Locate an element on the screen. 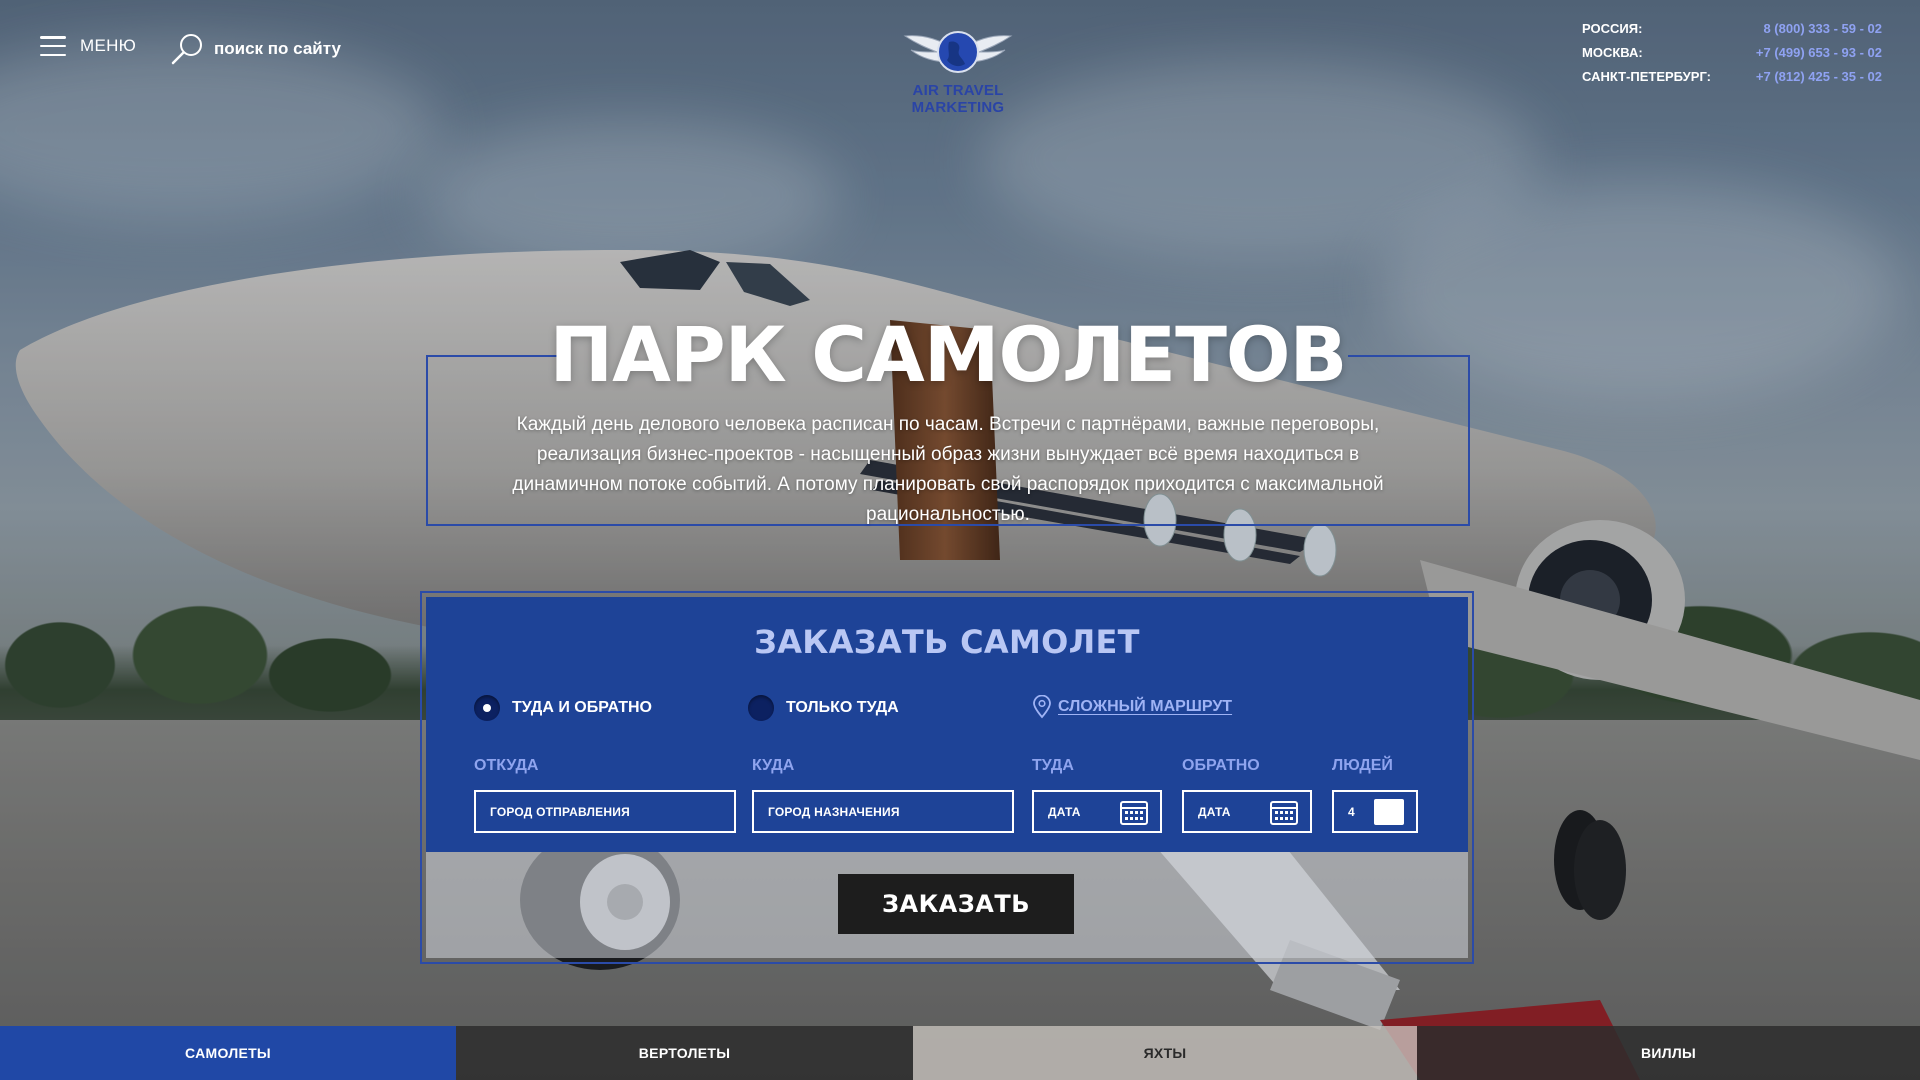 The height and width of the screenshot is (1080, 1920). tab-airplanes: САМОЛЕТЫ is located at coordinates (228, 1053).